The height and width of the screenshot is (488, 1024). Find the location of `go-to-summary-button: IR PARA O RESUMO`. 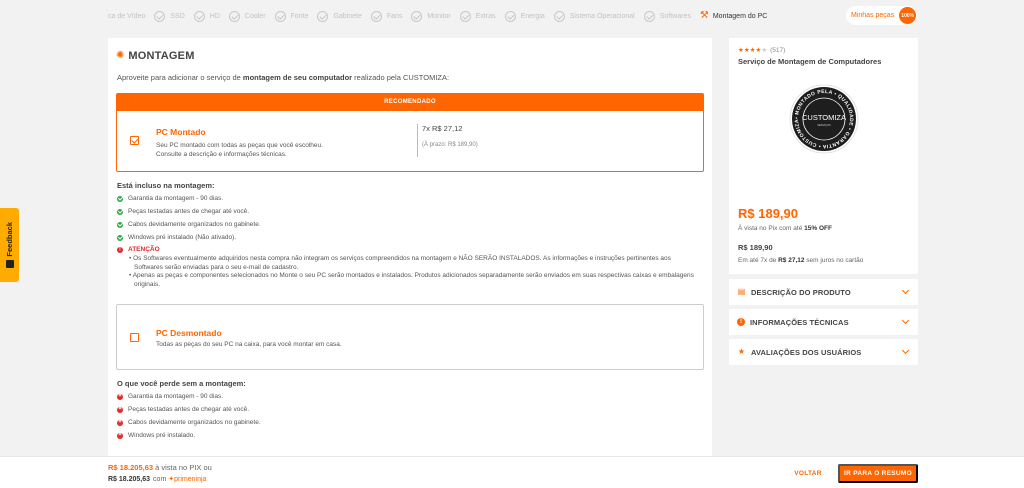

go-to-summary-button: IR PARA O RESUMO is located at coordinates (878, 473).